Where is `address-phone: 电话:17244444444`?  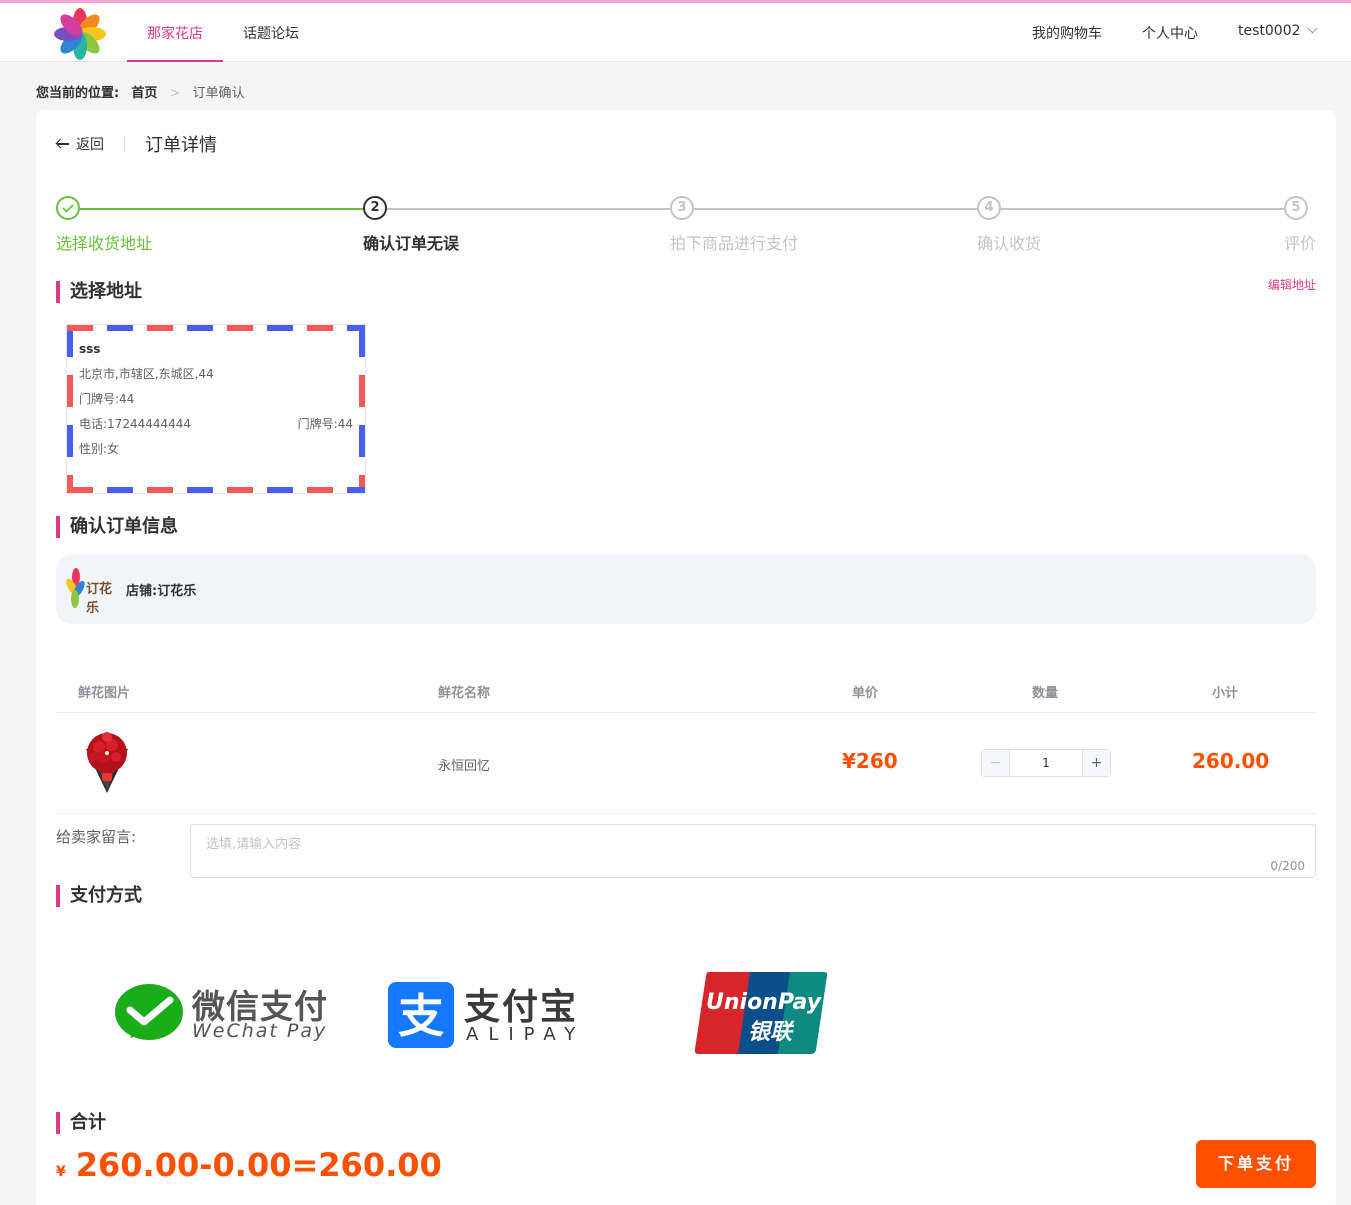
address-phone: 电话:17244444444 is located at coordinates (135, 424).